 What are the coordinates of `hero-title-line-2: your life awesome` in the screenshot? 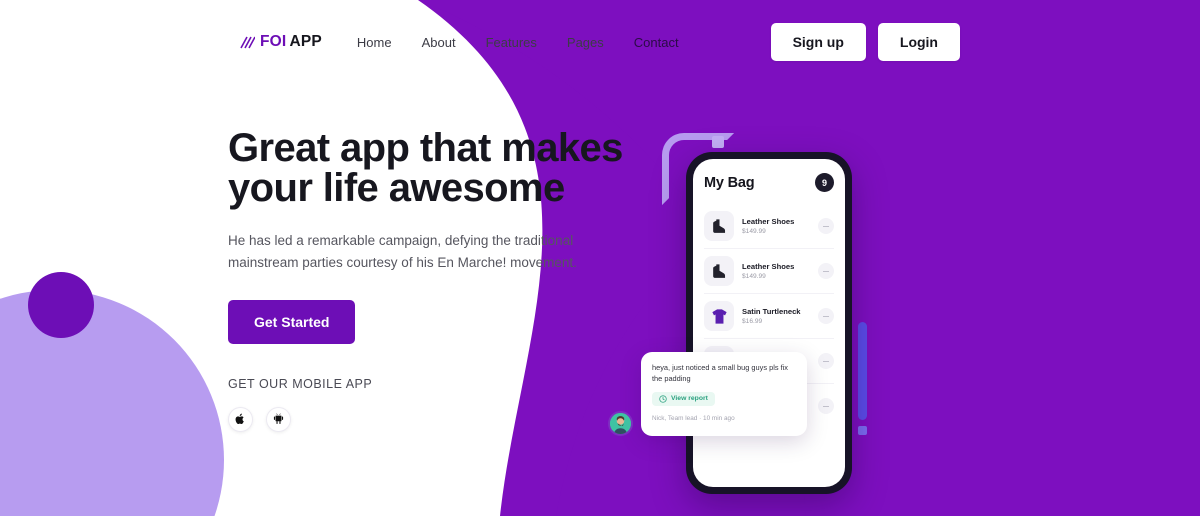 It's located at (396, 188).